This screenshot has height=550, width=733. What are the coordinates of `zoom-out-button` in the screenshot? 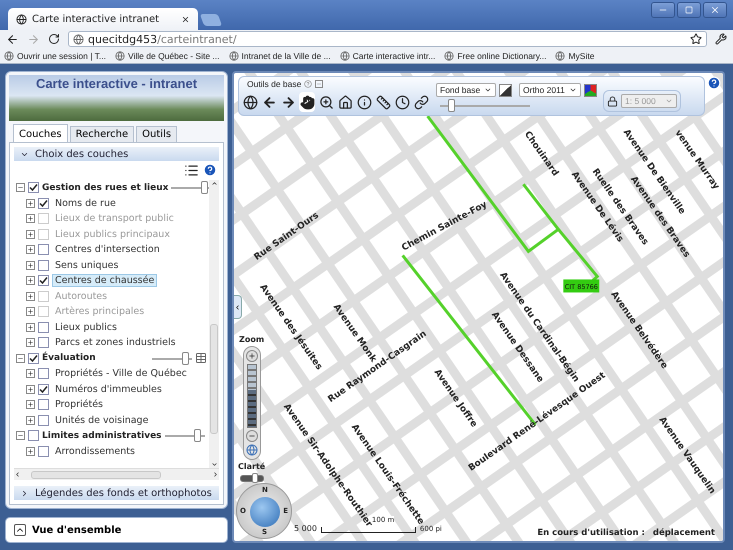 It's located at (252, 436).